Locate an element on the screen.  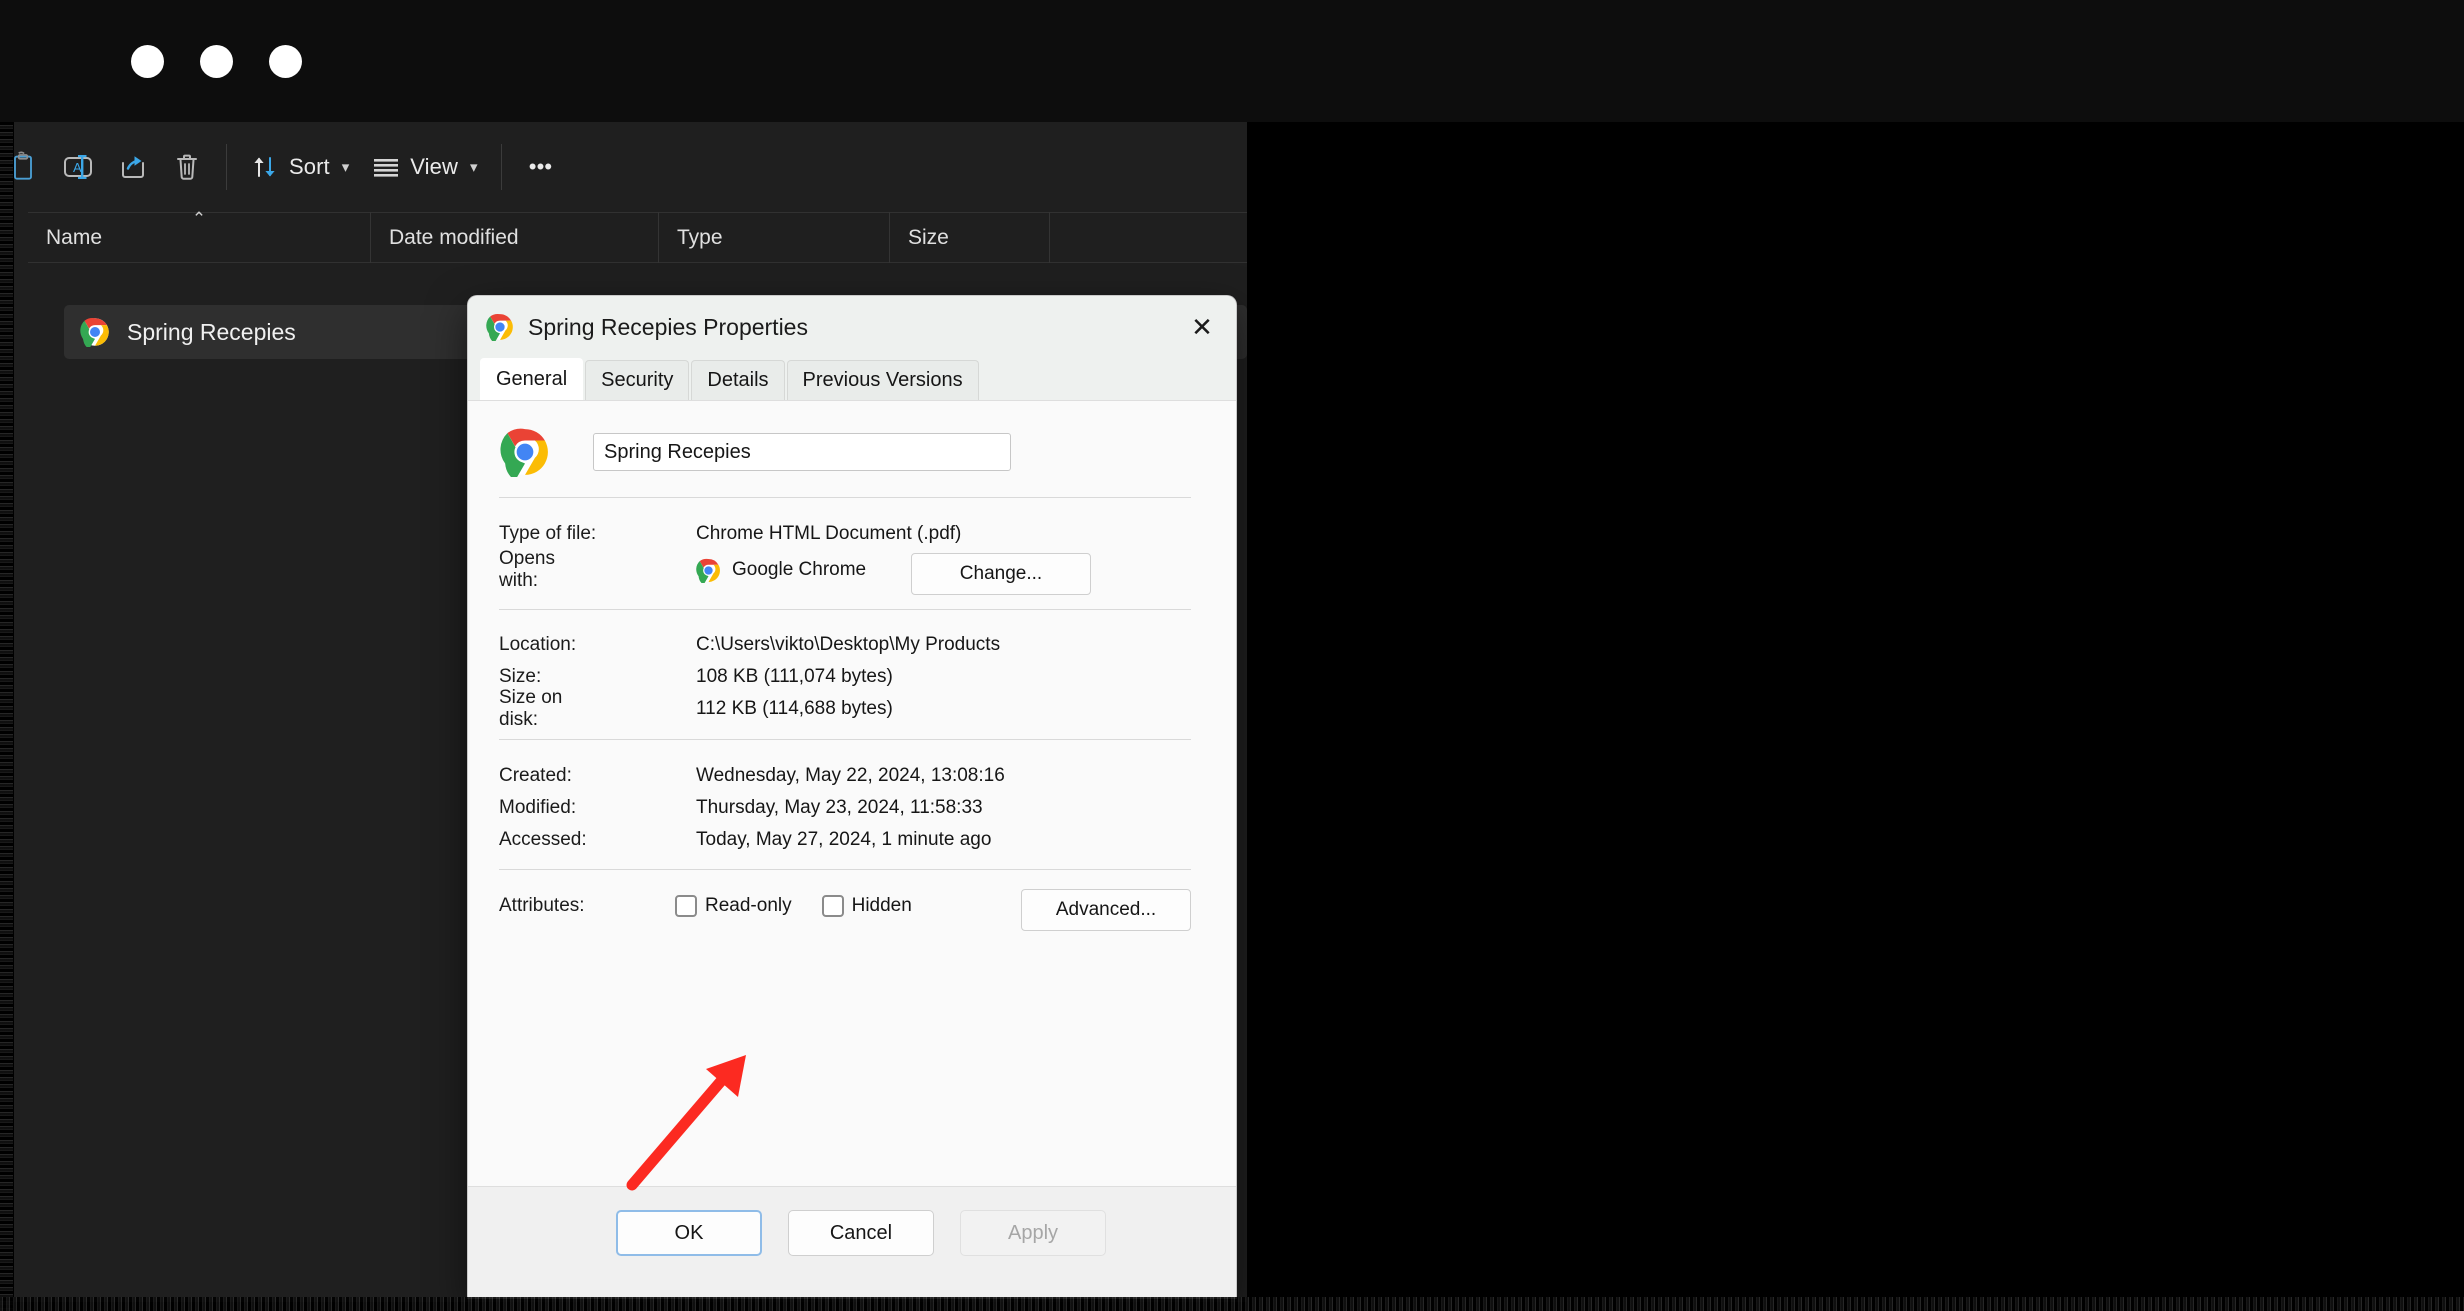
column-header-date-label: Date modified is located at coordinates (454, 237).